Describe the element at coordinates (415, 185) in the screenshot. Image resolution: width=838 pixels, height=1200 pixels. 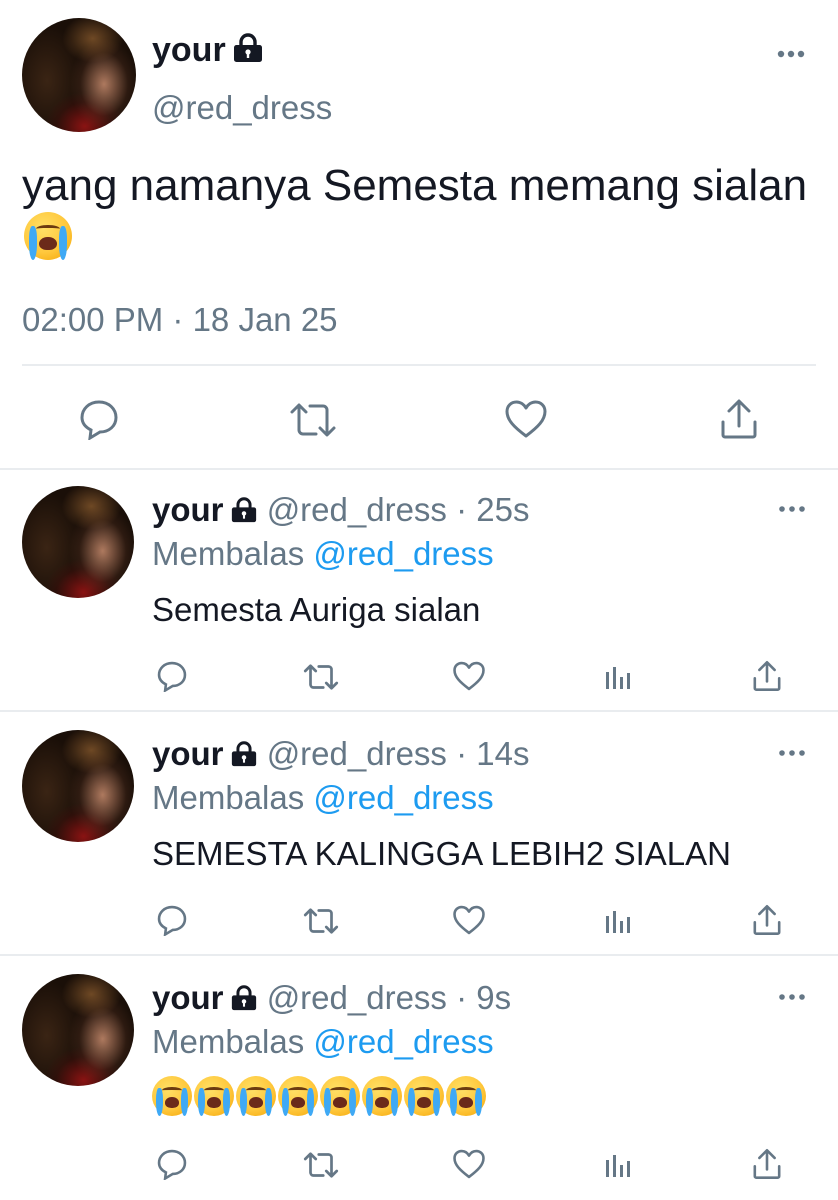
I see `tweet-text-body: yang namanya Semesta memang sialan` at that location.